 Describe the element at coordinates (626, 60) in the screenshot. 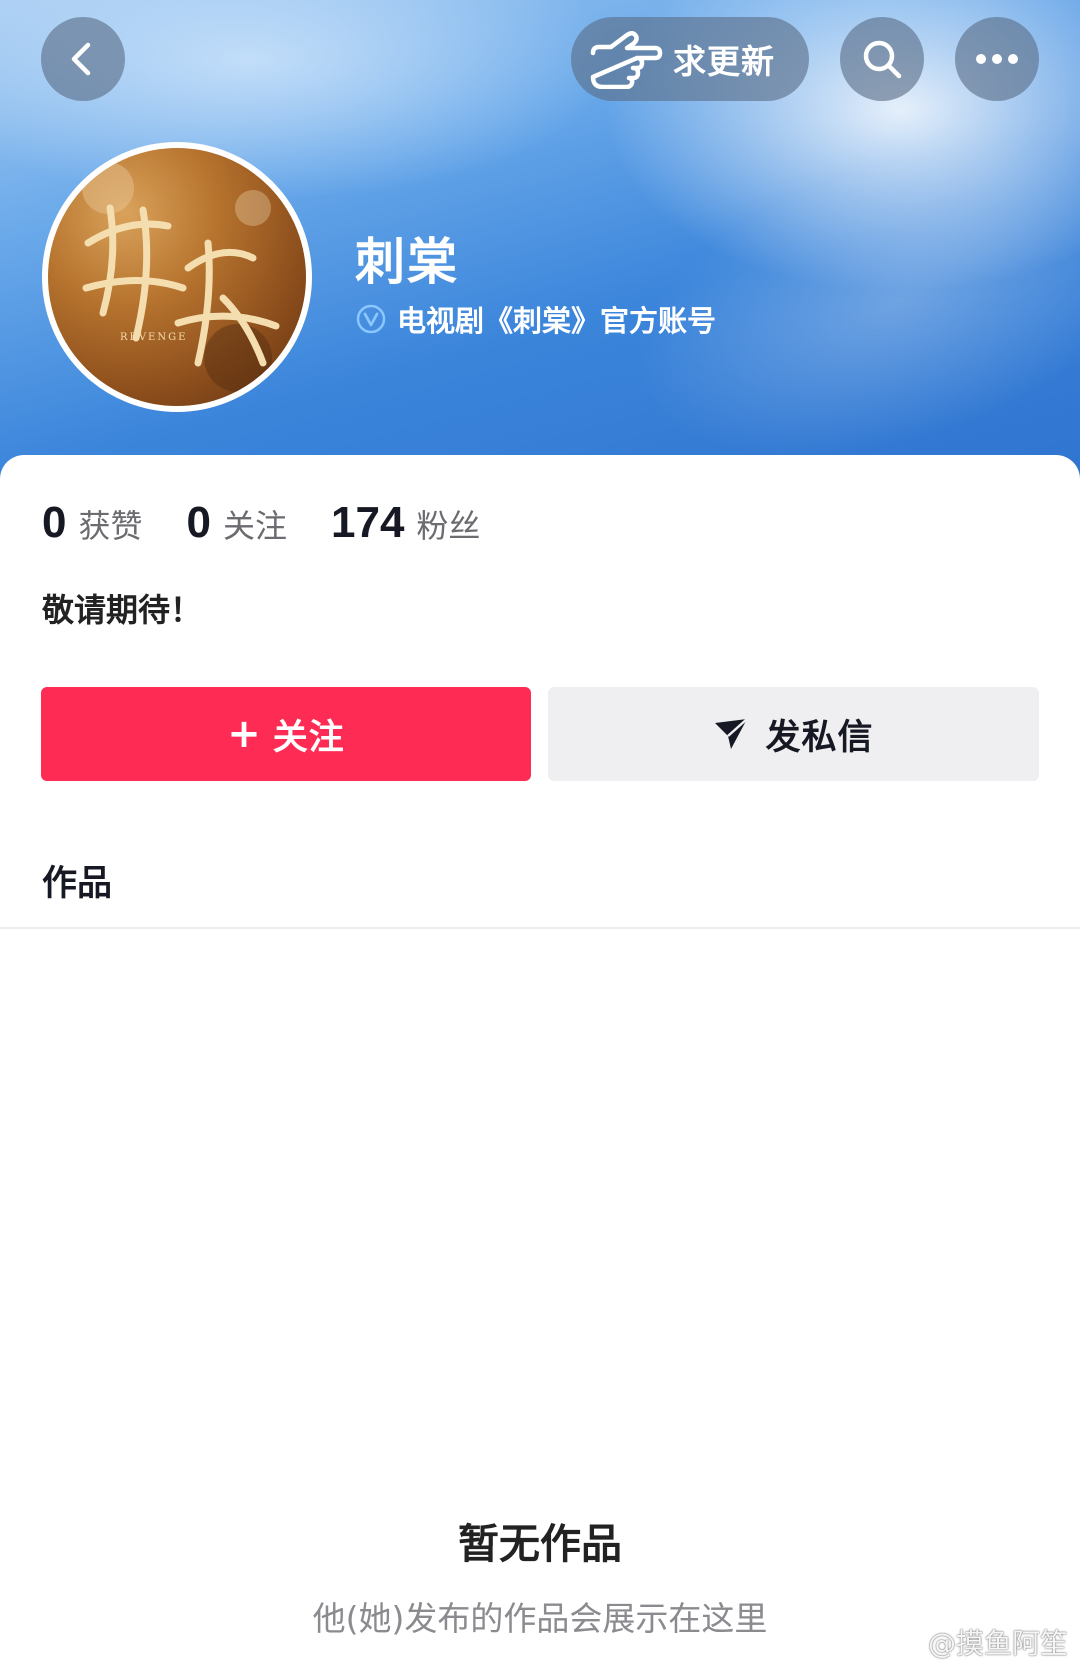

I see `pointing-hand-icon` at that location.